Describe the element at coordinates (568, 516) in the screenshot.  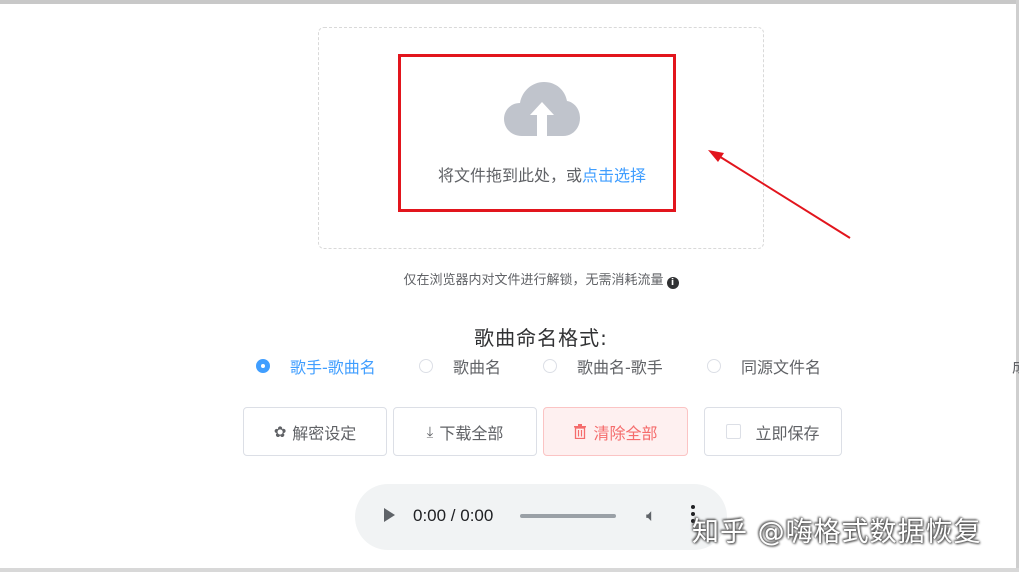
I see `player-progress-bar` at that location.